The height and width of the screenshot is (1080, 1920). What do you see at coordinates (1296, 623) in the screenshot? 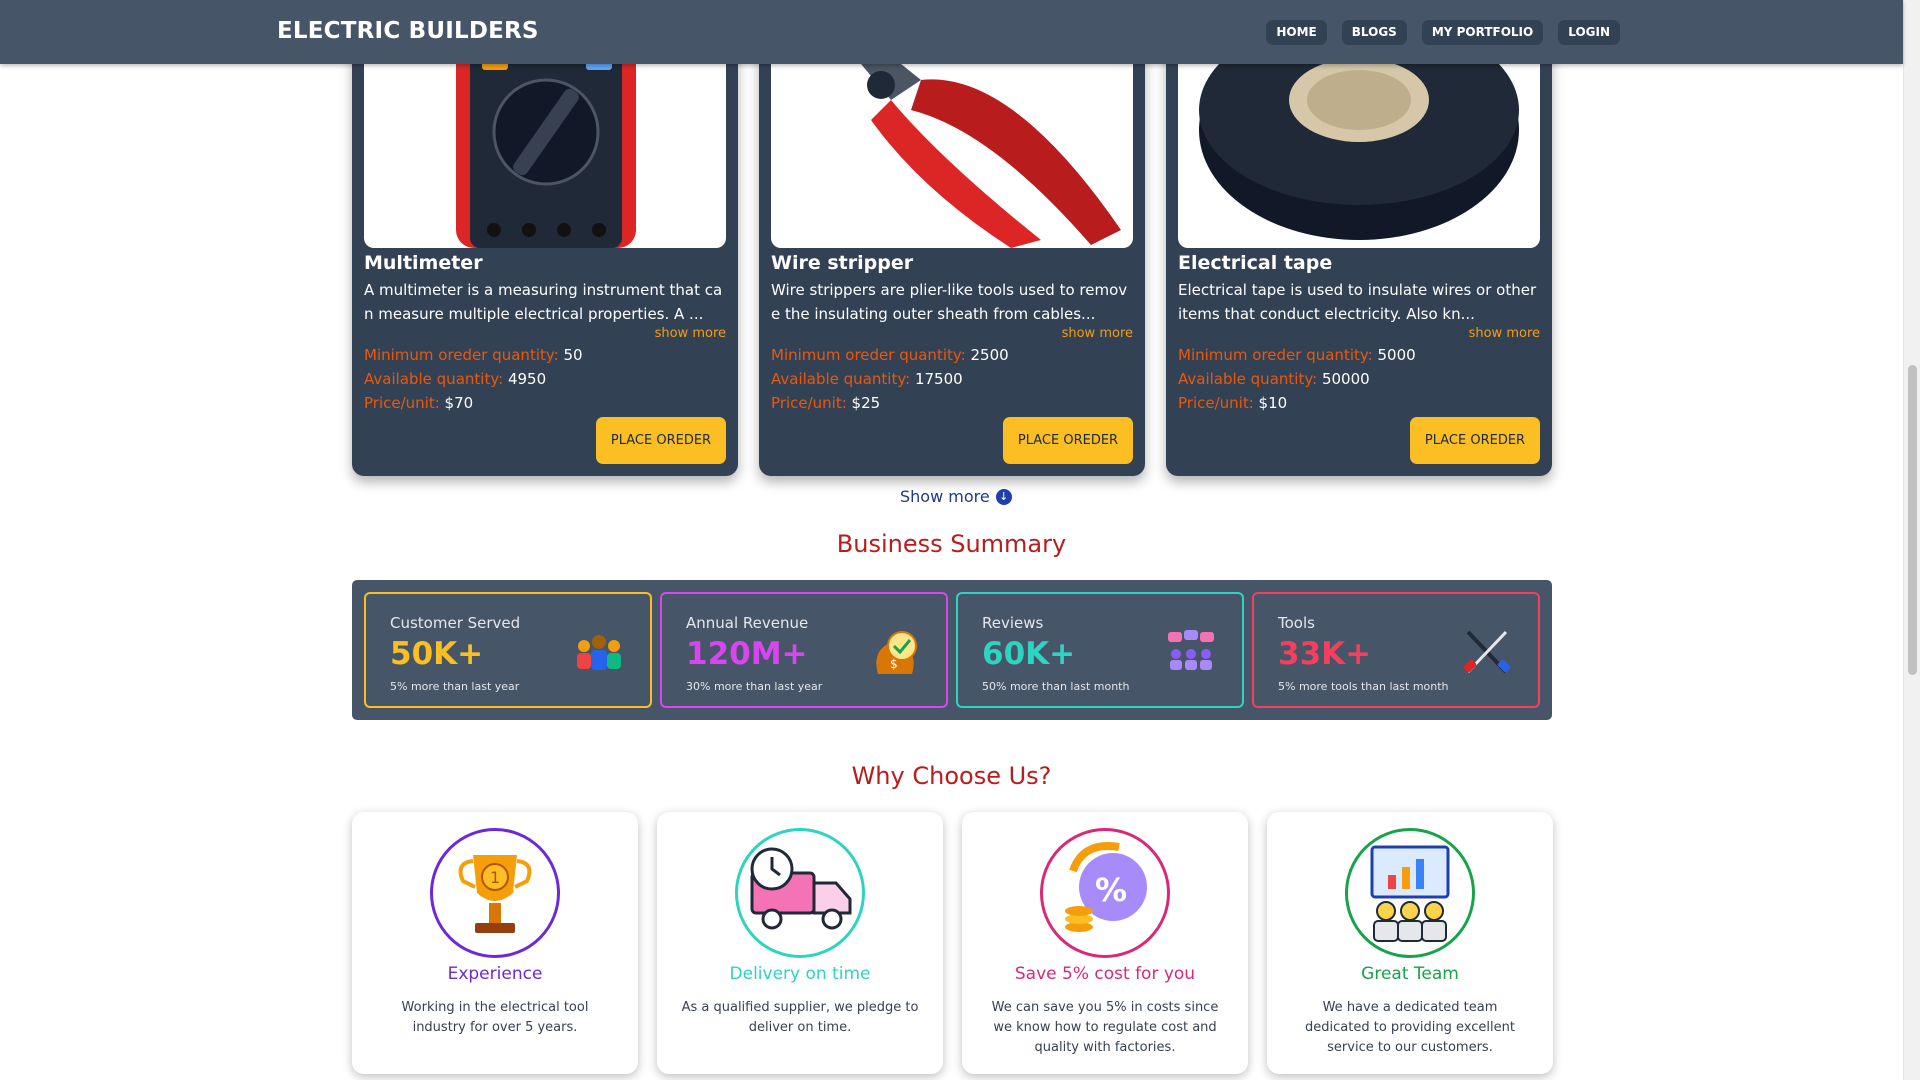
I see `summary-label: Tools` at bounding box center [1296, 623].